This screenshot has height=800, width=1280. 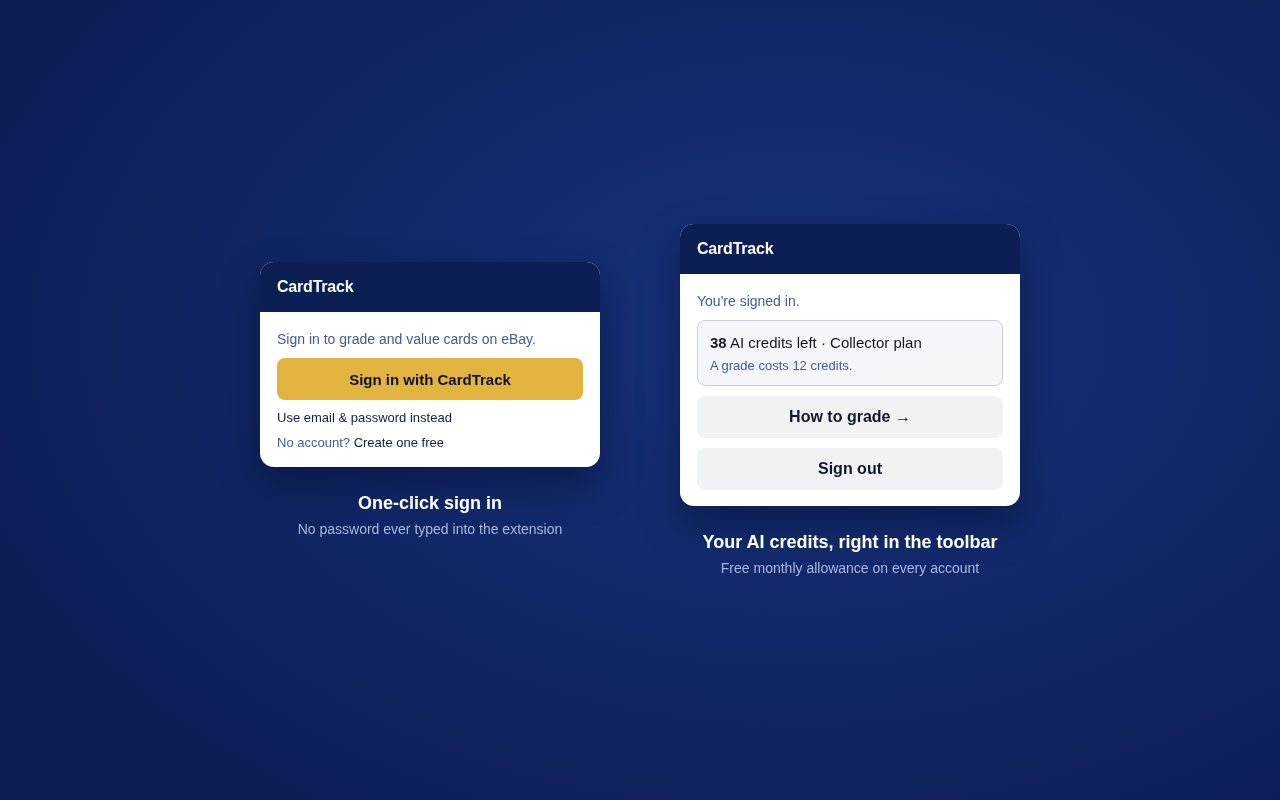 I want to click on signup-prompt: No account? Create one free, so click(x=361, y=443).